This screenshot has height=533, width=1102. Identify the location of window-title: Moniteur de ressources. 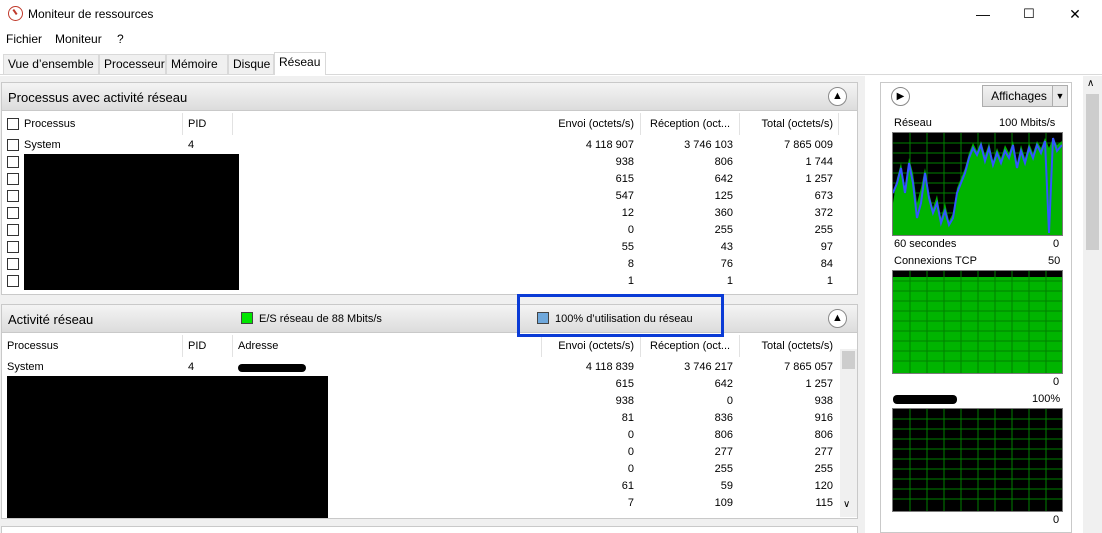
(91, 14).